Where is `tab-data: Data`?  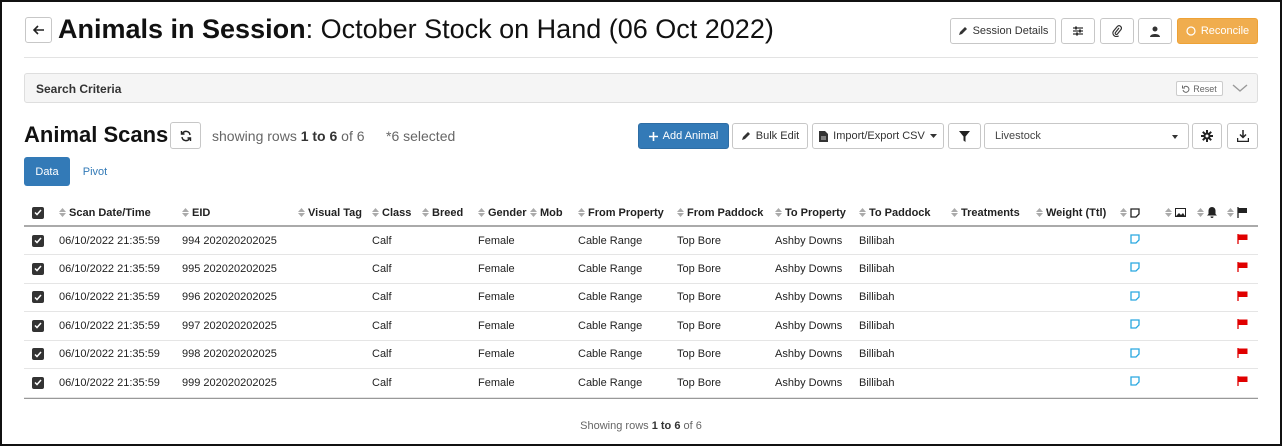 tab-data: Data is located at coordinates (47, 171).